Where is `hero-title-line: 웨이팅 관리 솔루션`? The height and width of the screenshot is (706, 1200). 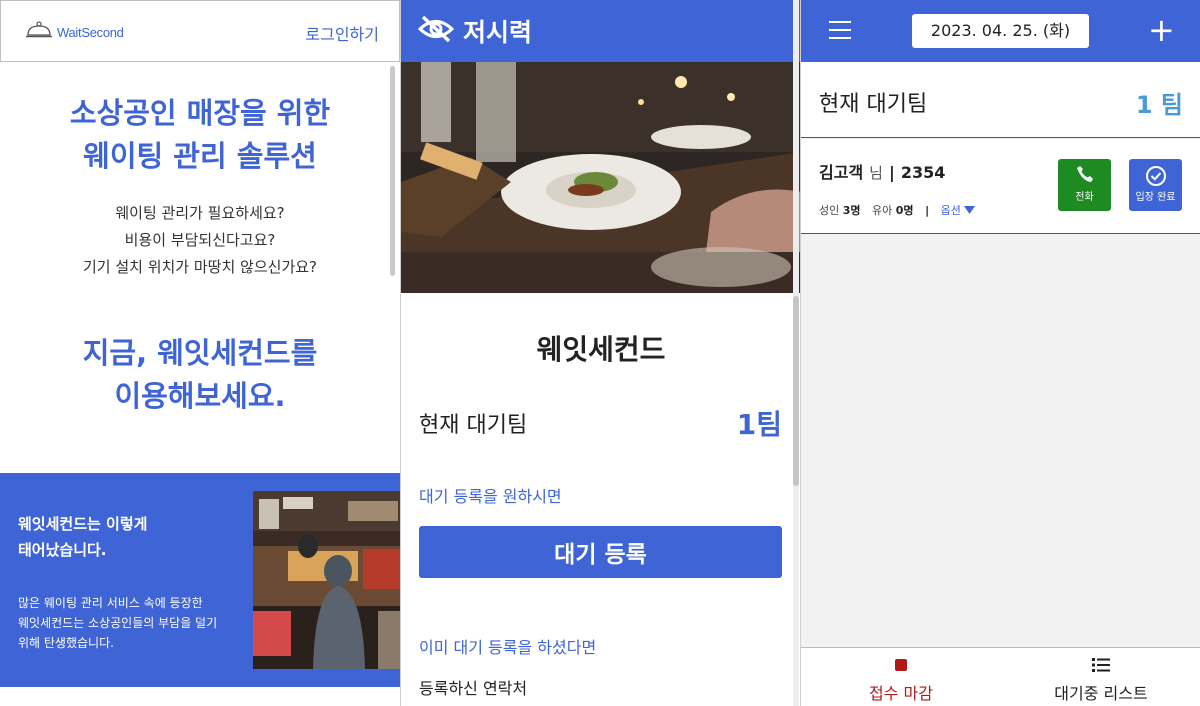
hero-title-line: 웨이팅 관리 솔루션 is located at coordinates (200, 156).